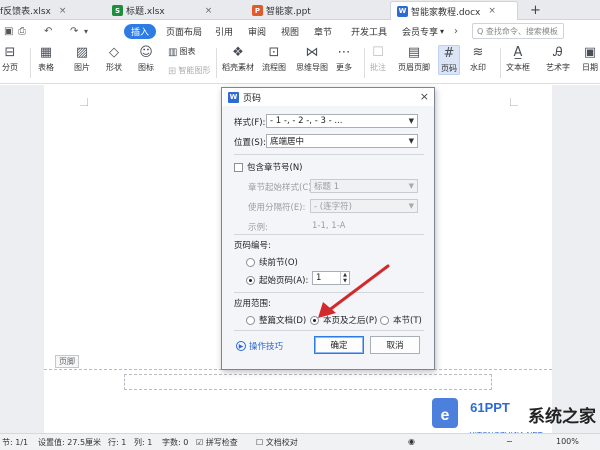 This screenshot has width=600, height=450. Describe the element at coordinates (173, 52) in the screenshot. I see `chart-icon: ▥` at that location.